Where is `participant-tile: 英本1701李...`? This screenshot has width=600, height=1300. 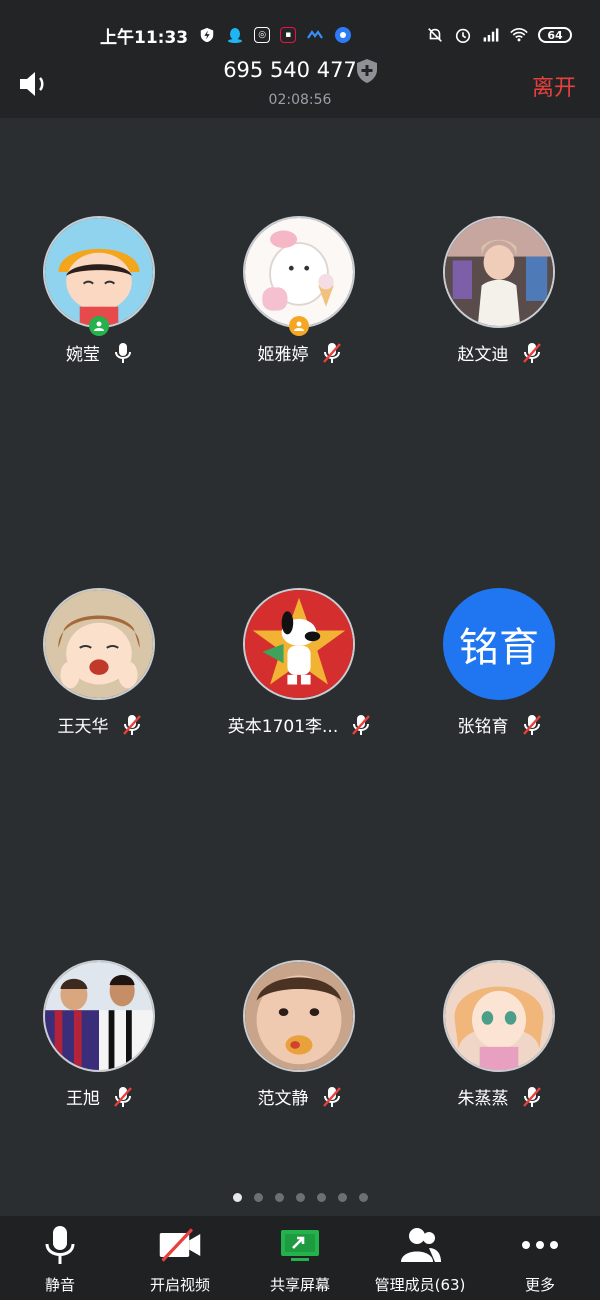 participant-tile: 英本1701李... is located at coordinates (300, 667).